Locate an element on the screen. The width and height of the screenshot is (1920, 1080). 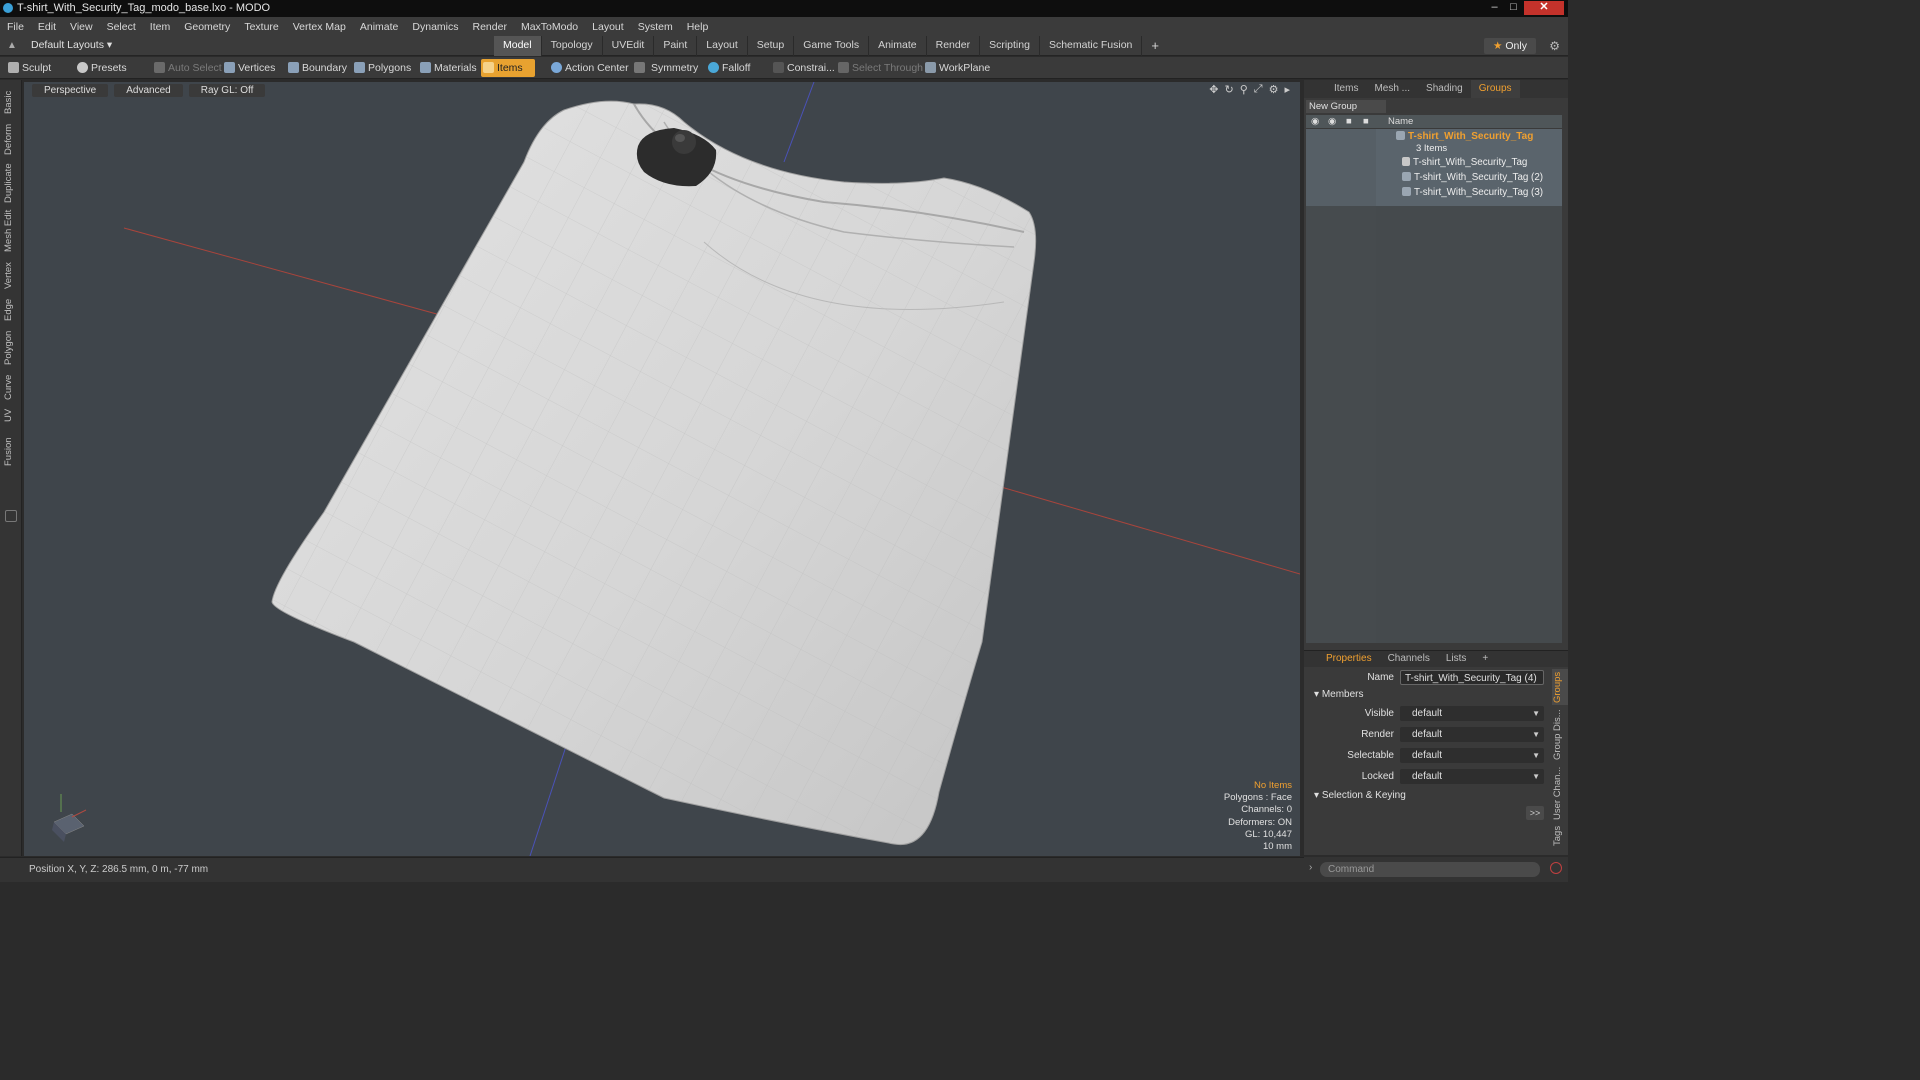
menu-animate: Animate is located at coordinates (379, 27).